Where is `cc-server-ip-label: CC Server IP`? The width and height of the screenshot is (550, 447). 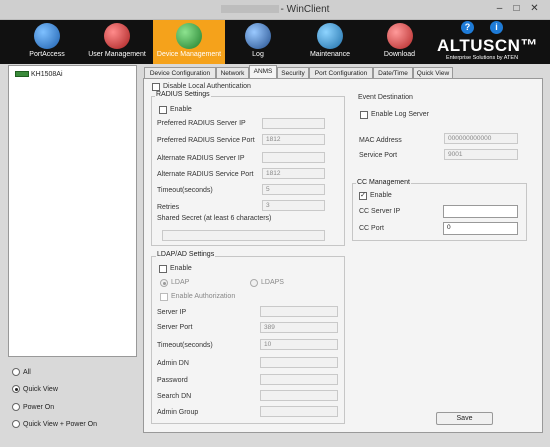
cc-server-ip-label: CC Server IP is located at coordinates (380, 211).